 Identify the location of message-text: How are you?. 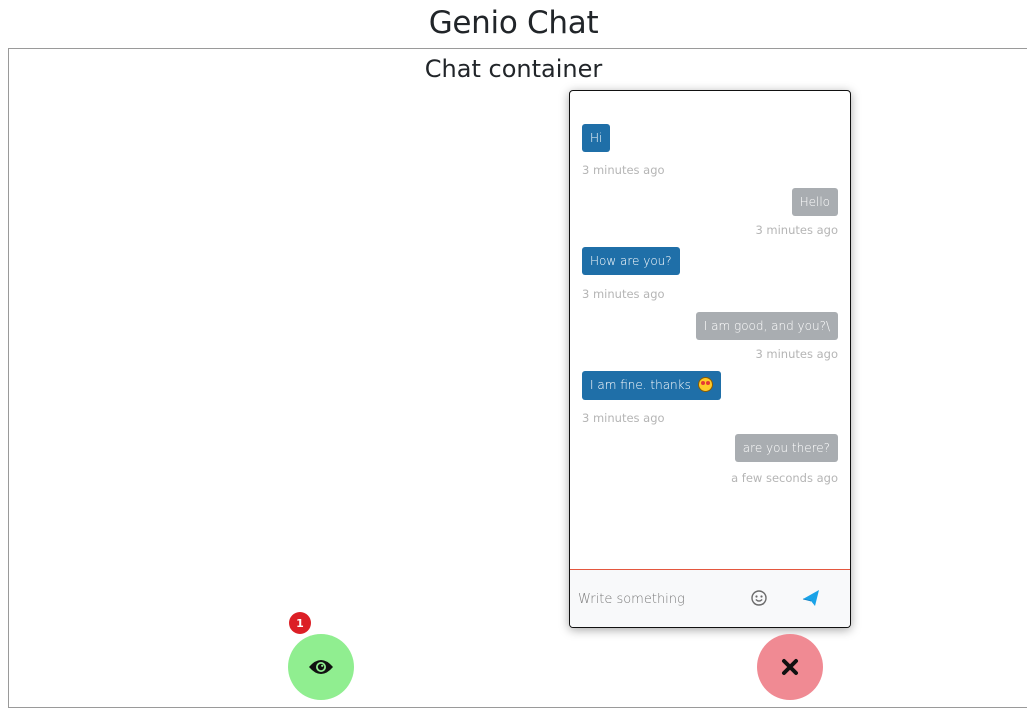
(631, 261).